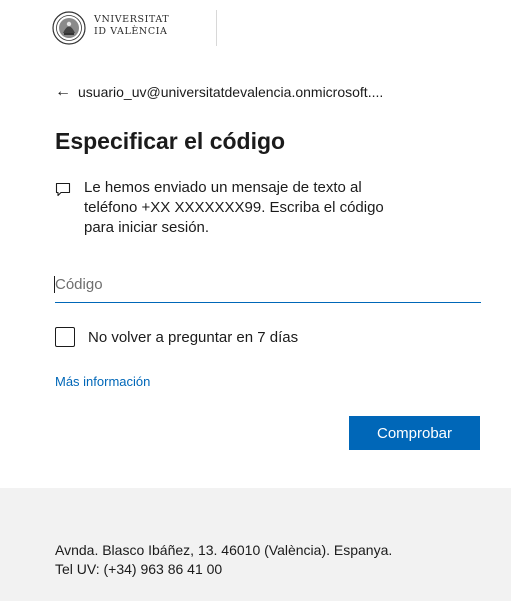 This screenshot has width=511, height=601. I want to click on code-input, so click(268, 284).